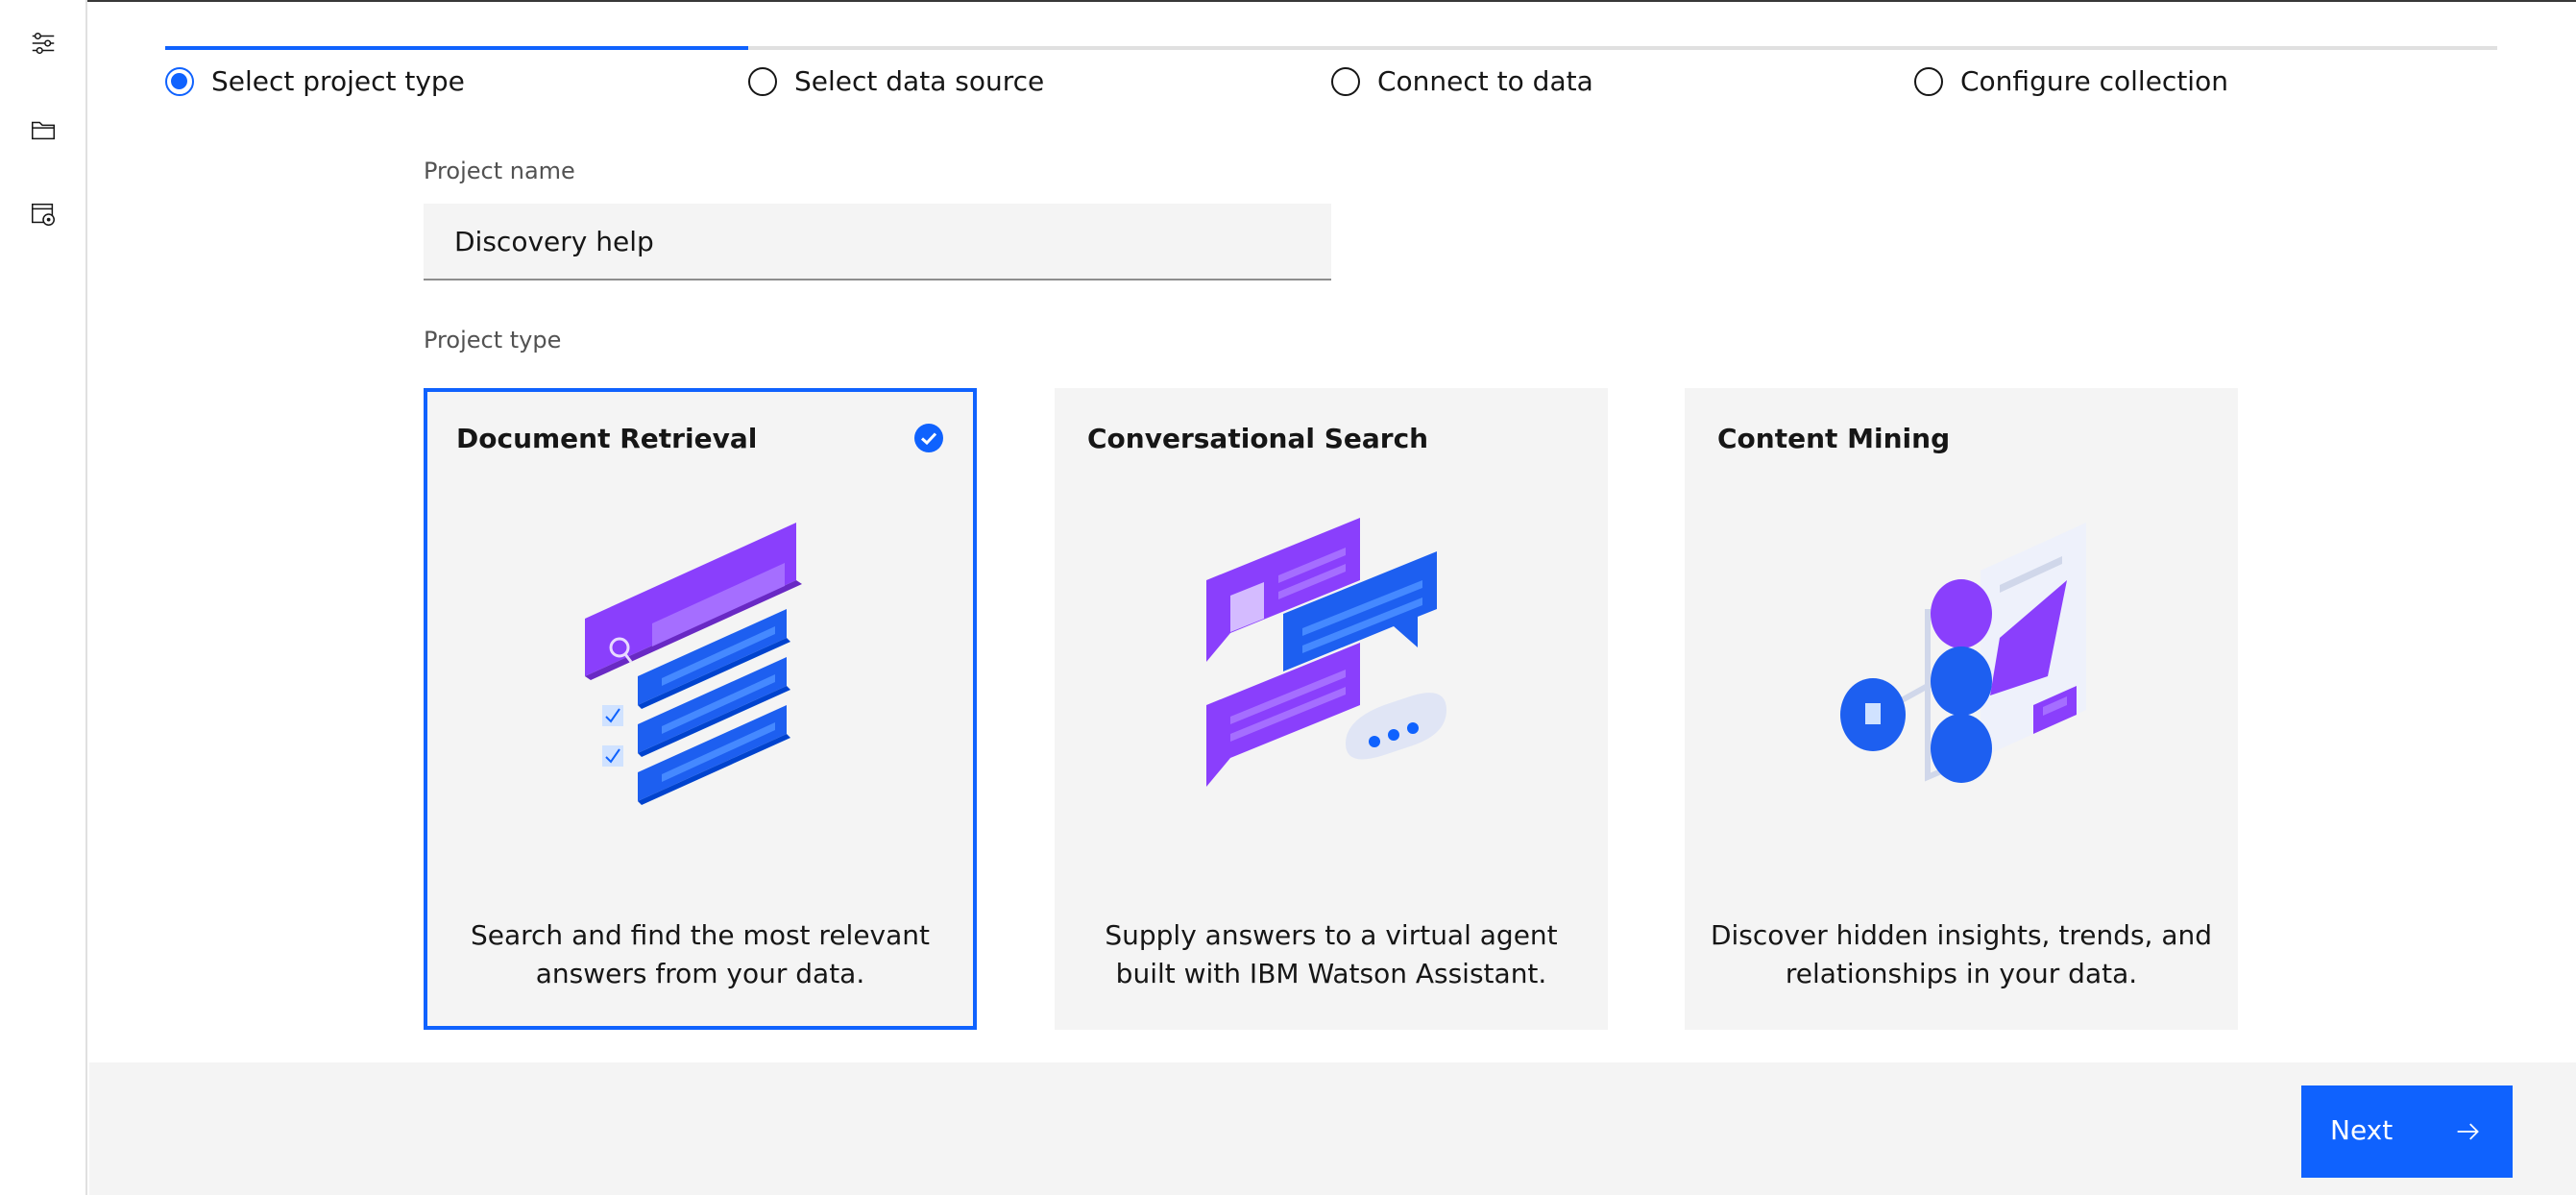 This screenshot has height=1195, width=2576. I want to click on folder-icon, so click(43, 130).